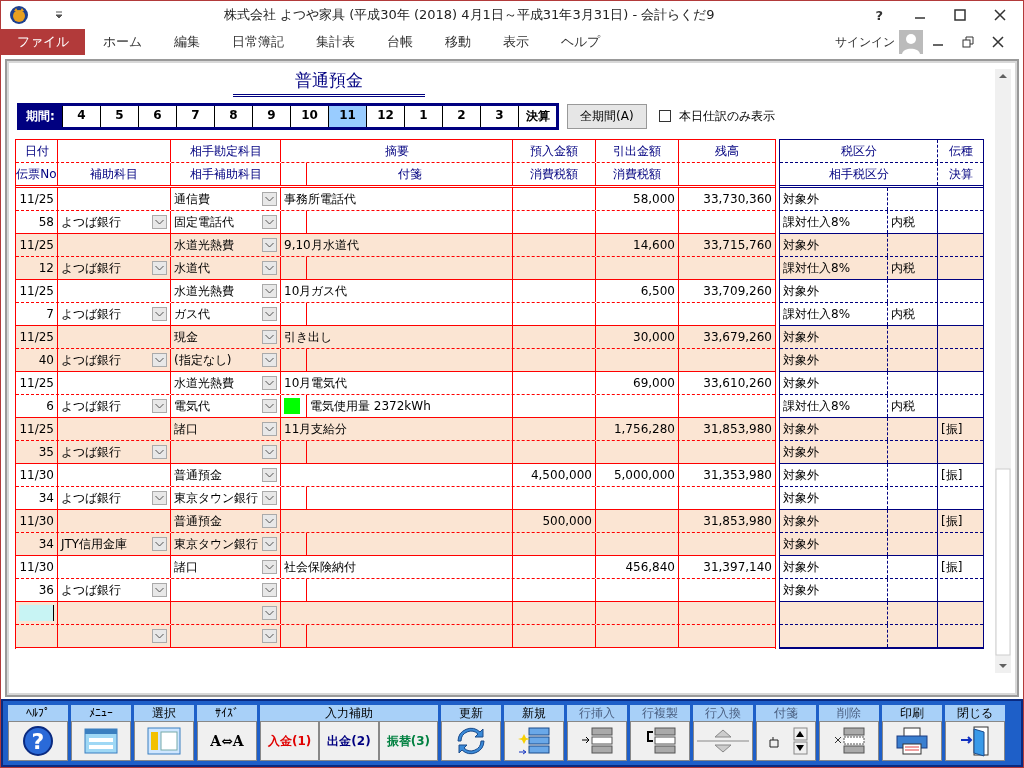 Image resolution: width=1024 pixels, height=768 pixels. Describe the element at coordinates (38, 741) in the screenshot. I see `toolbar-button: ?` at that location.